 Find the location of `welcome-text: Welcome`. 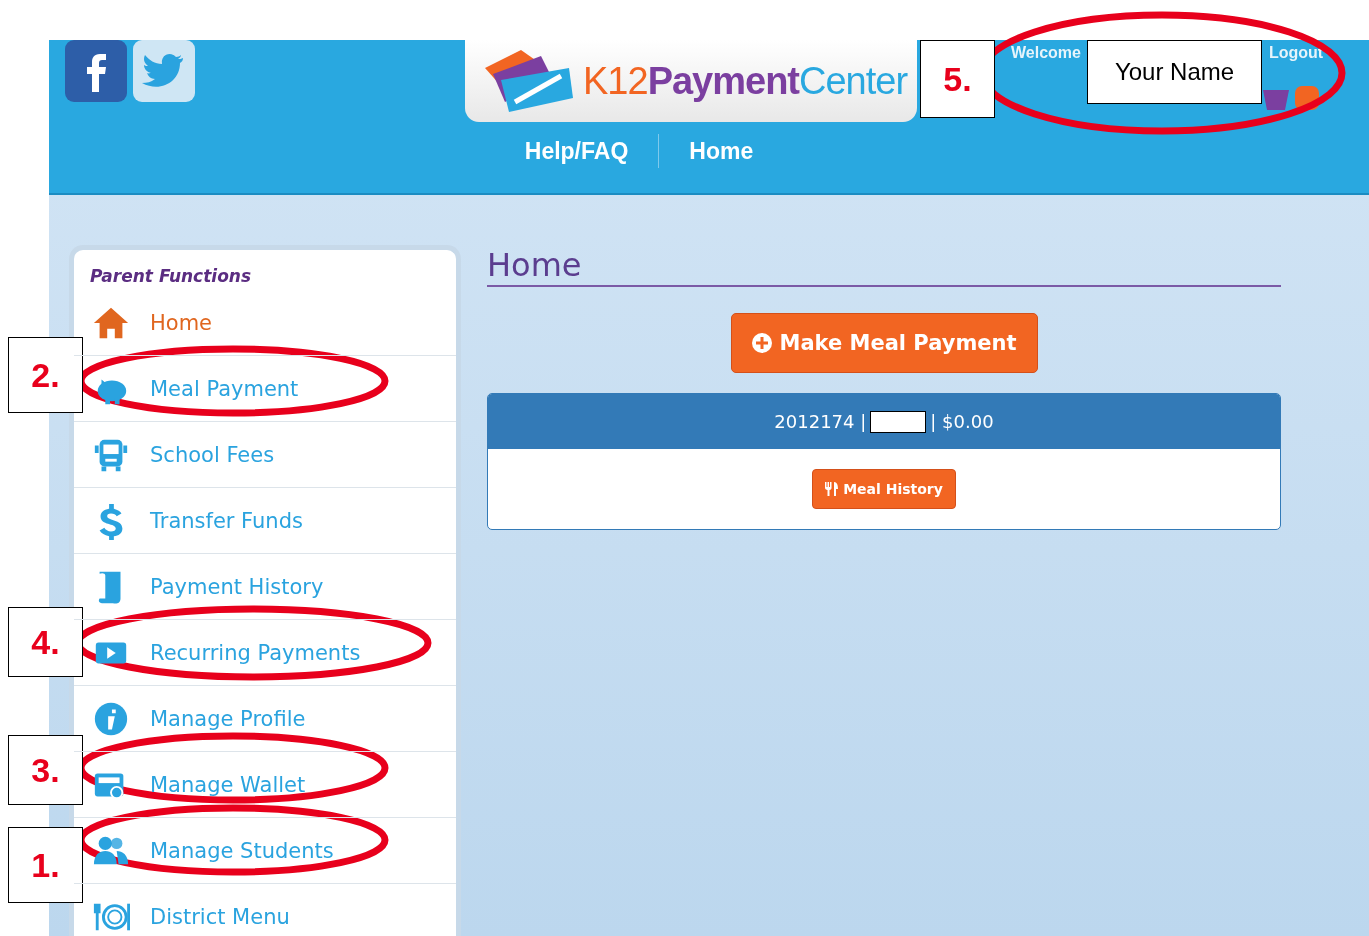

welcome-text: Welcome is located at coordinates (1046, 53).